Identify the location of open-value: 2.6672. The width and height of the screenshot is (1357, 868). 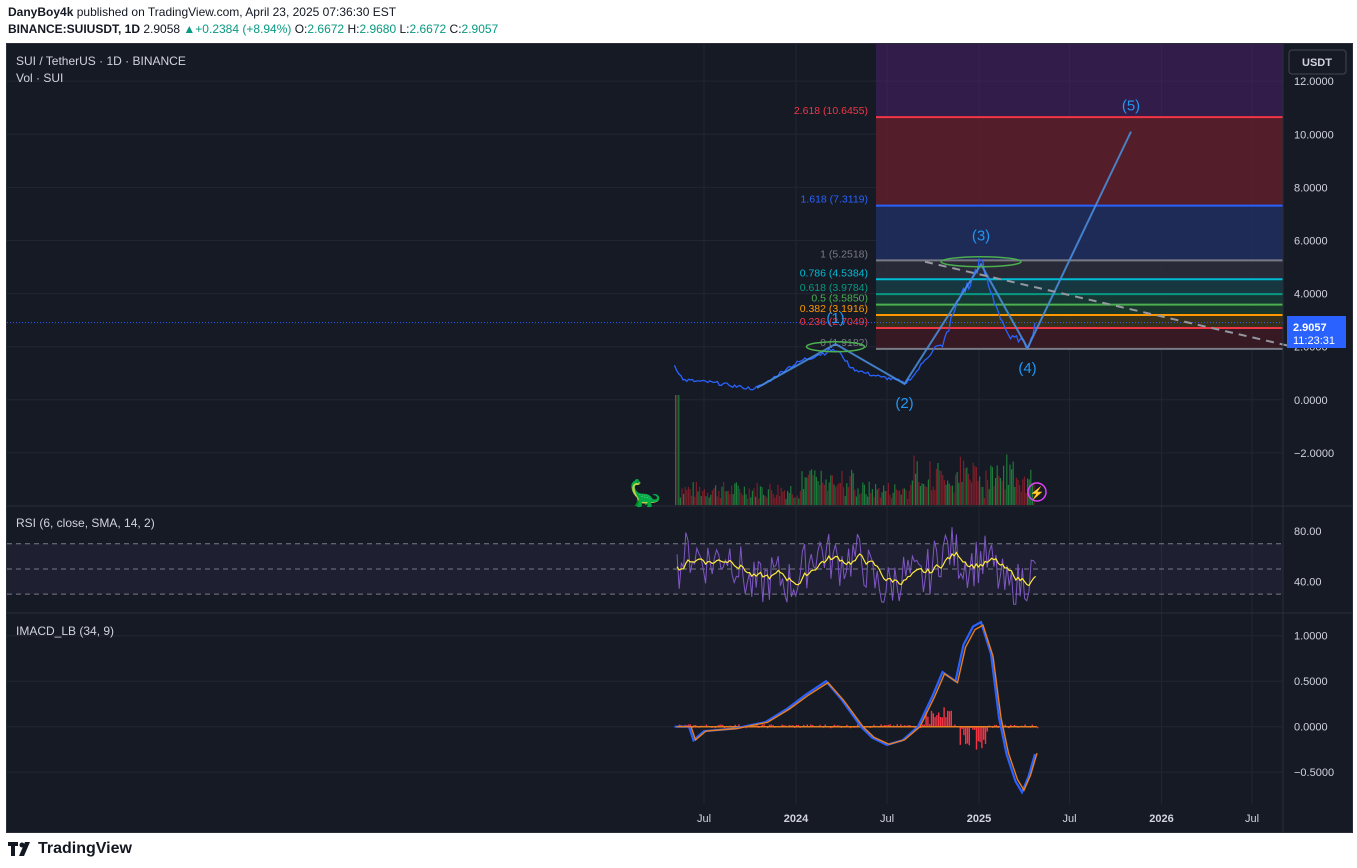
(326, 29).